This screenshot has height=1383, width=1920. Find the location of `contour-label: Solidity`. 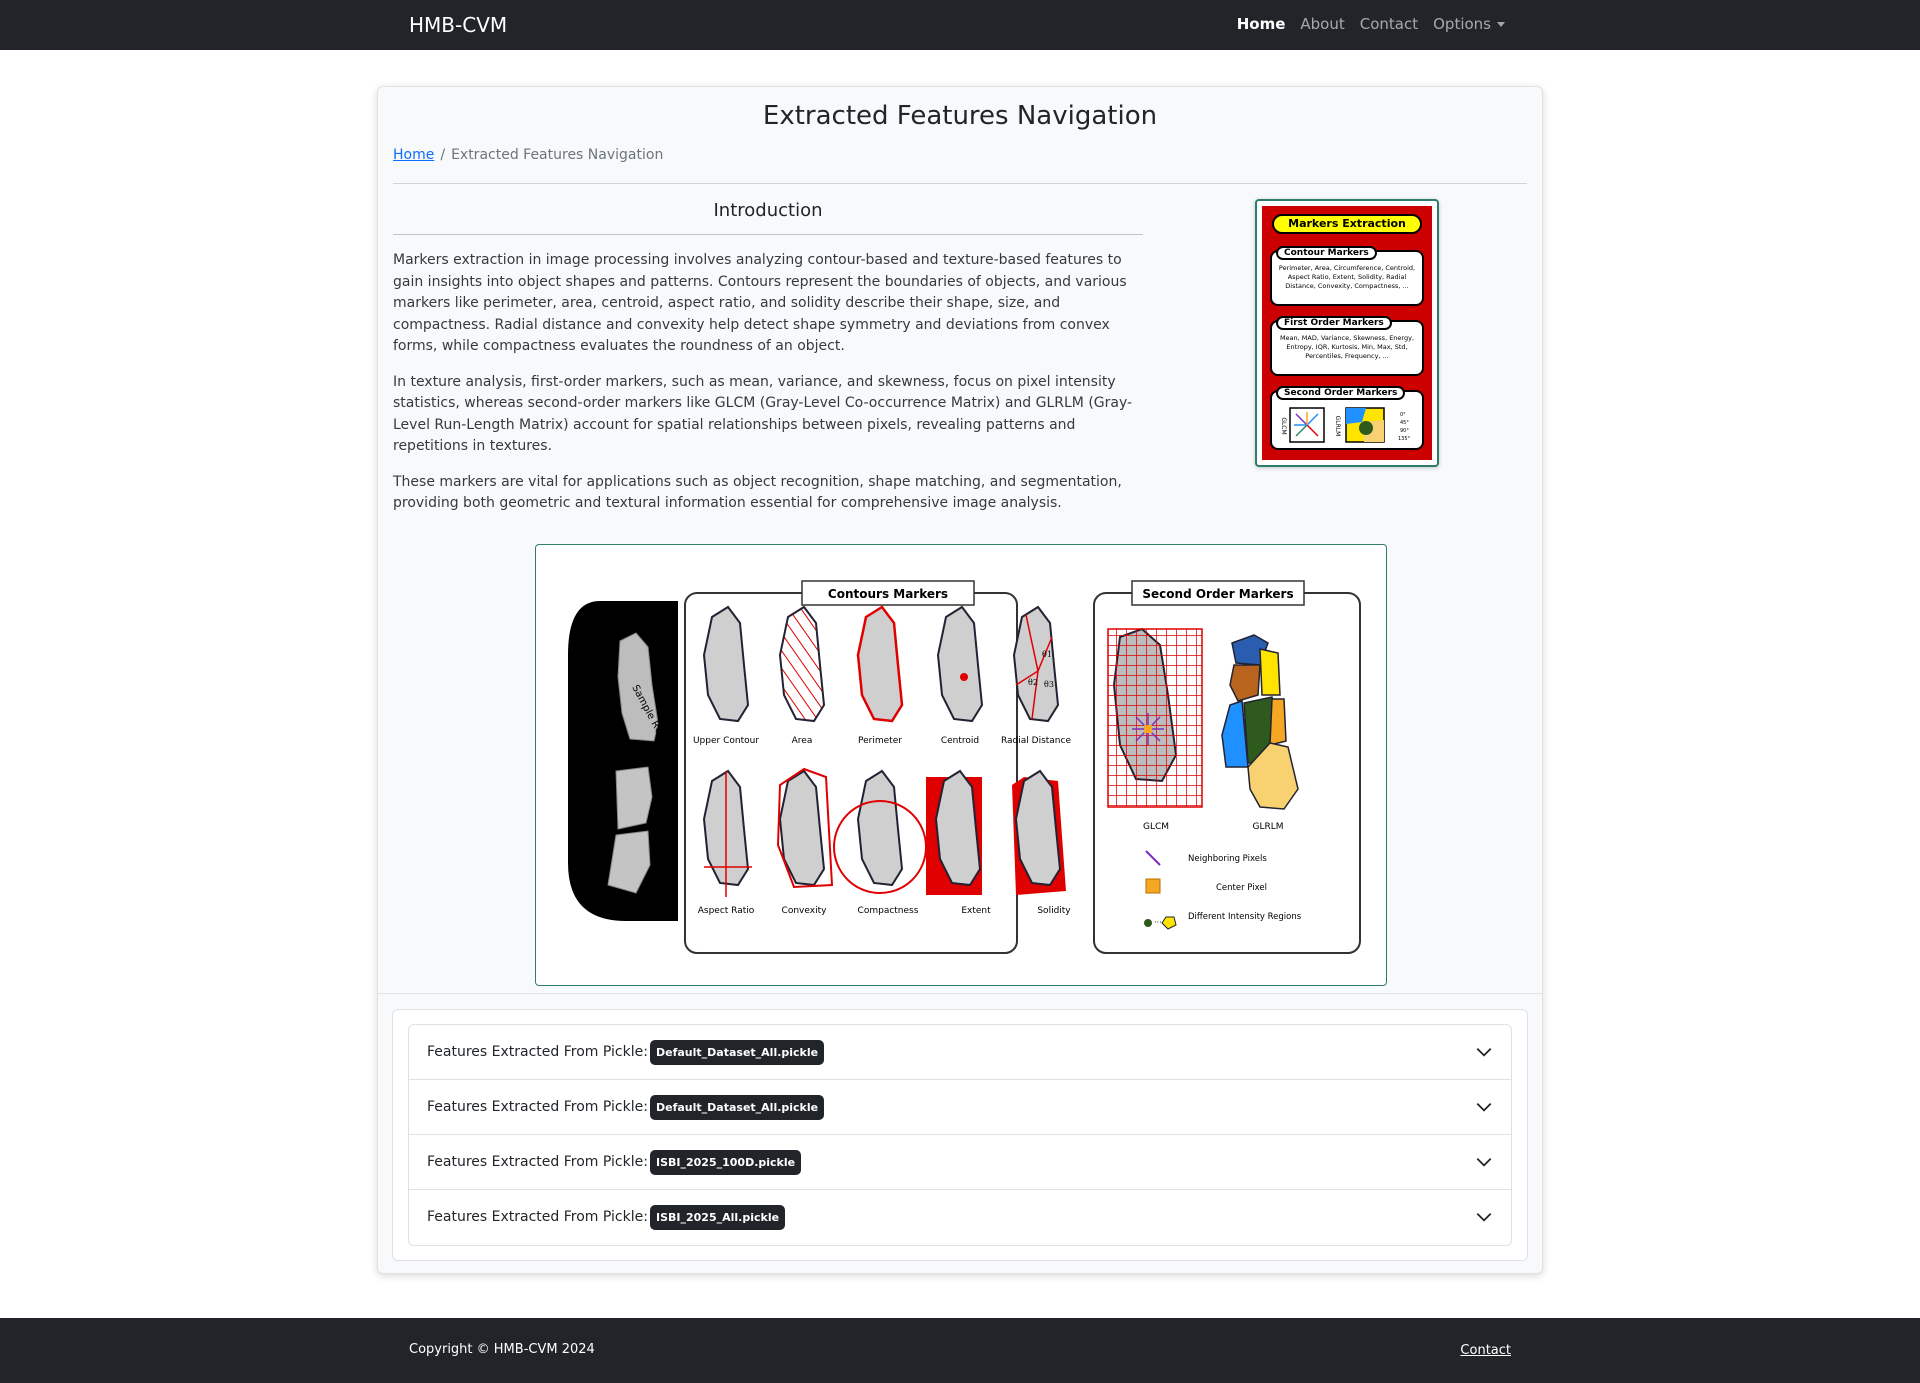

contour-label: Solidity is located at coordinates (1054, 911).